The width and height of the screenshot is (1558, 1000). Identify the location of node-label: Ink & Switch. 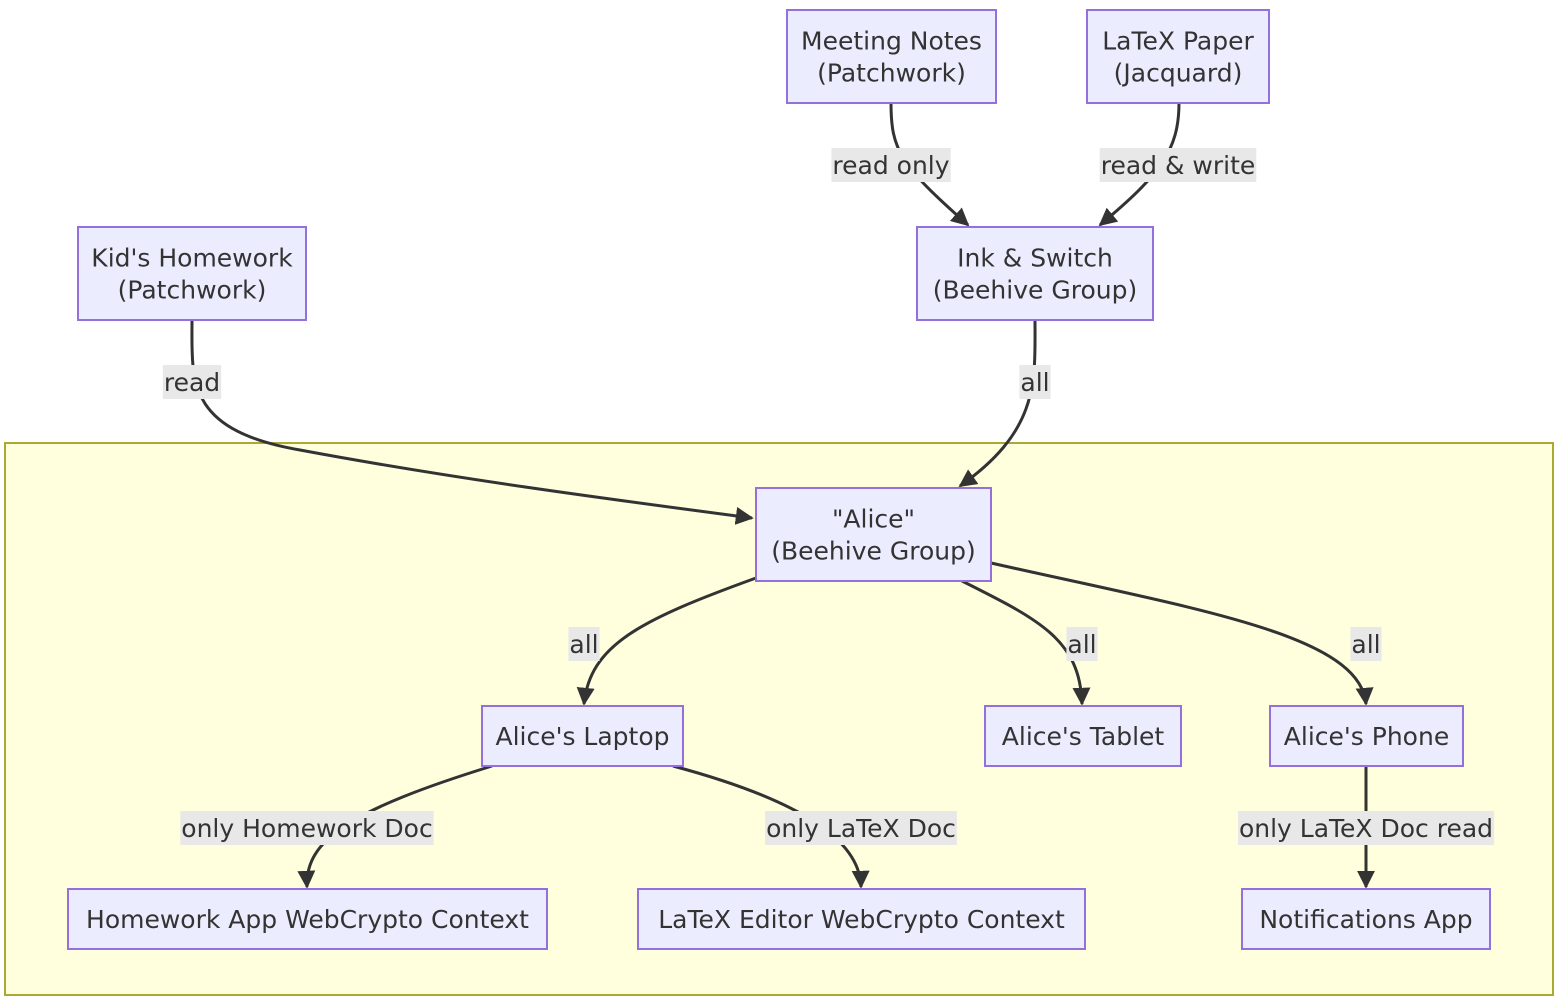
(1035, 258).